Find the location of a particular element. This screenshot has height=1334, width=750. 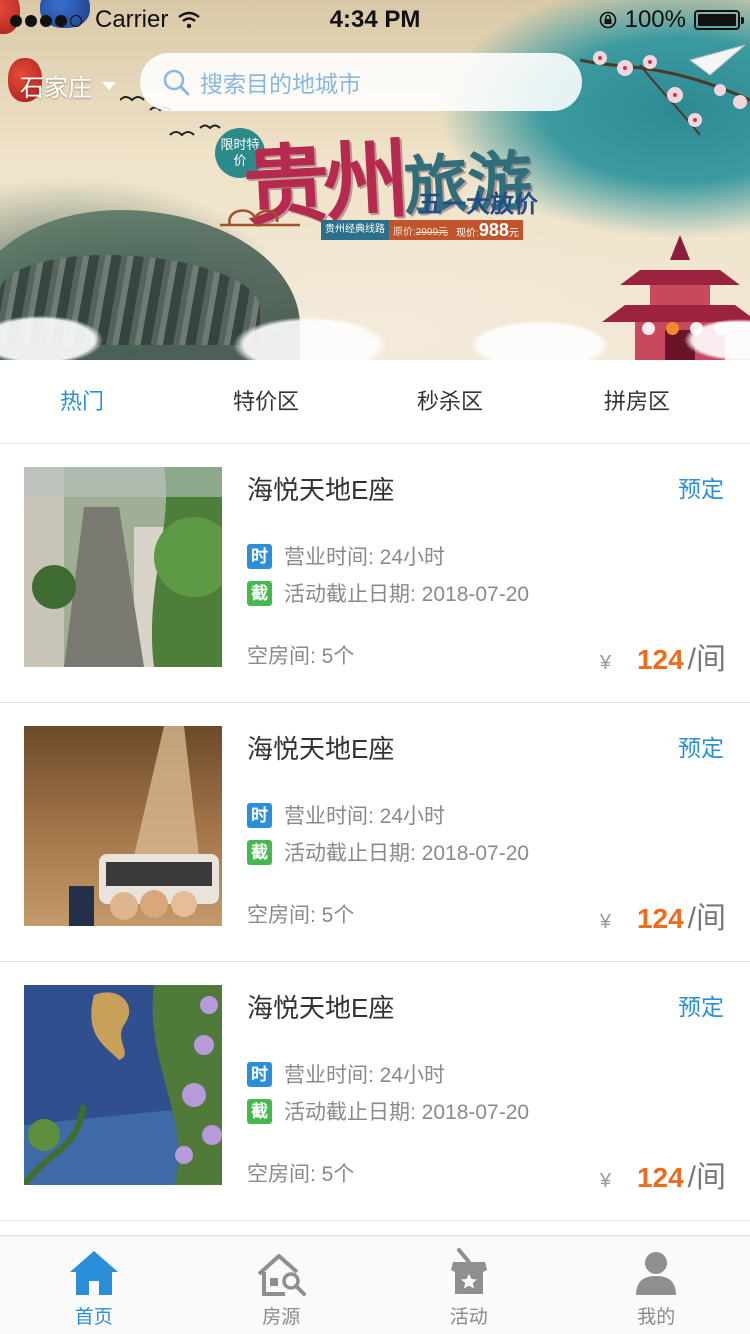

tab-label: 活动 is located at coordinates (468, 1317).